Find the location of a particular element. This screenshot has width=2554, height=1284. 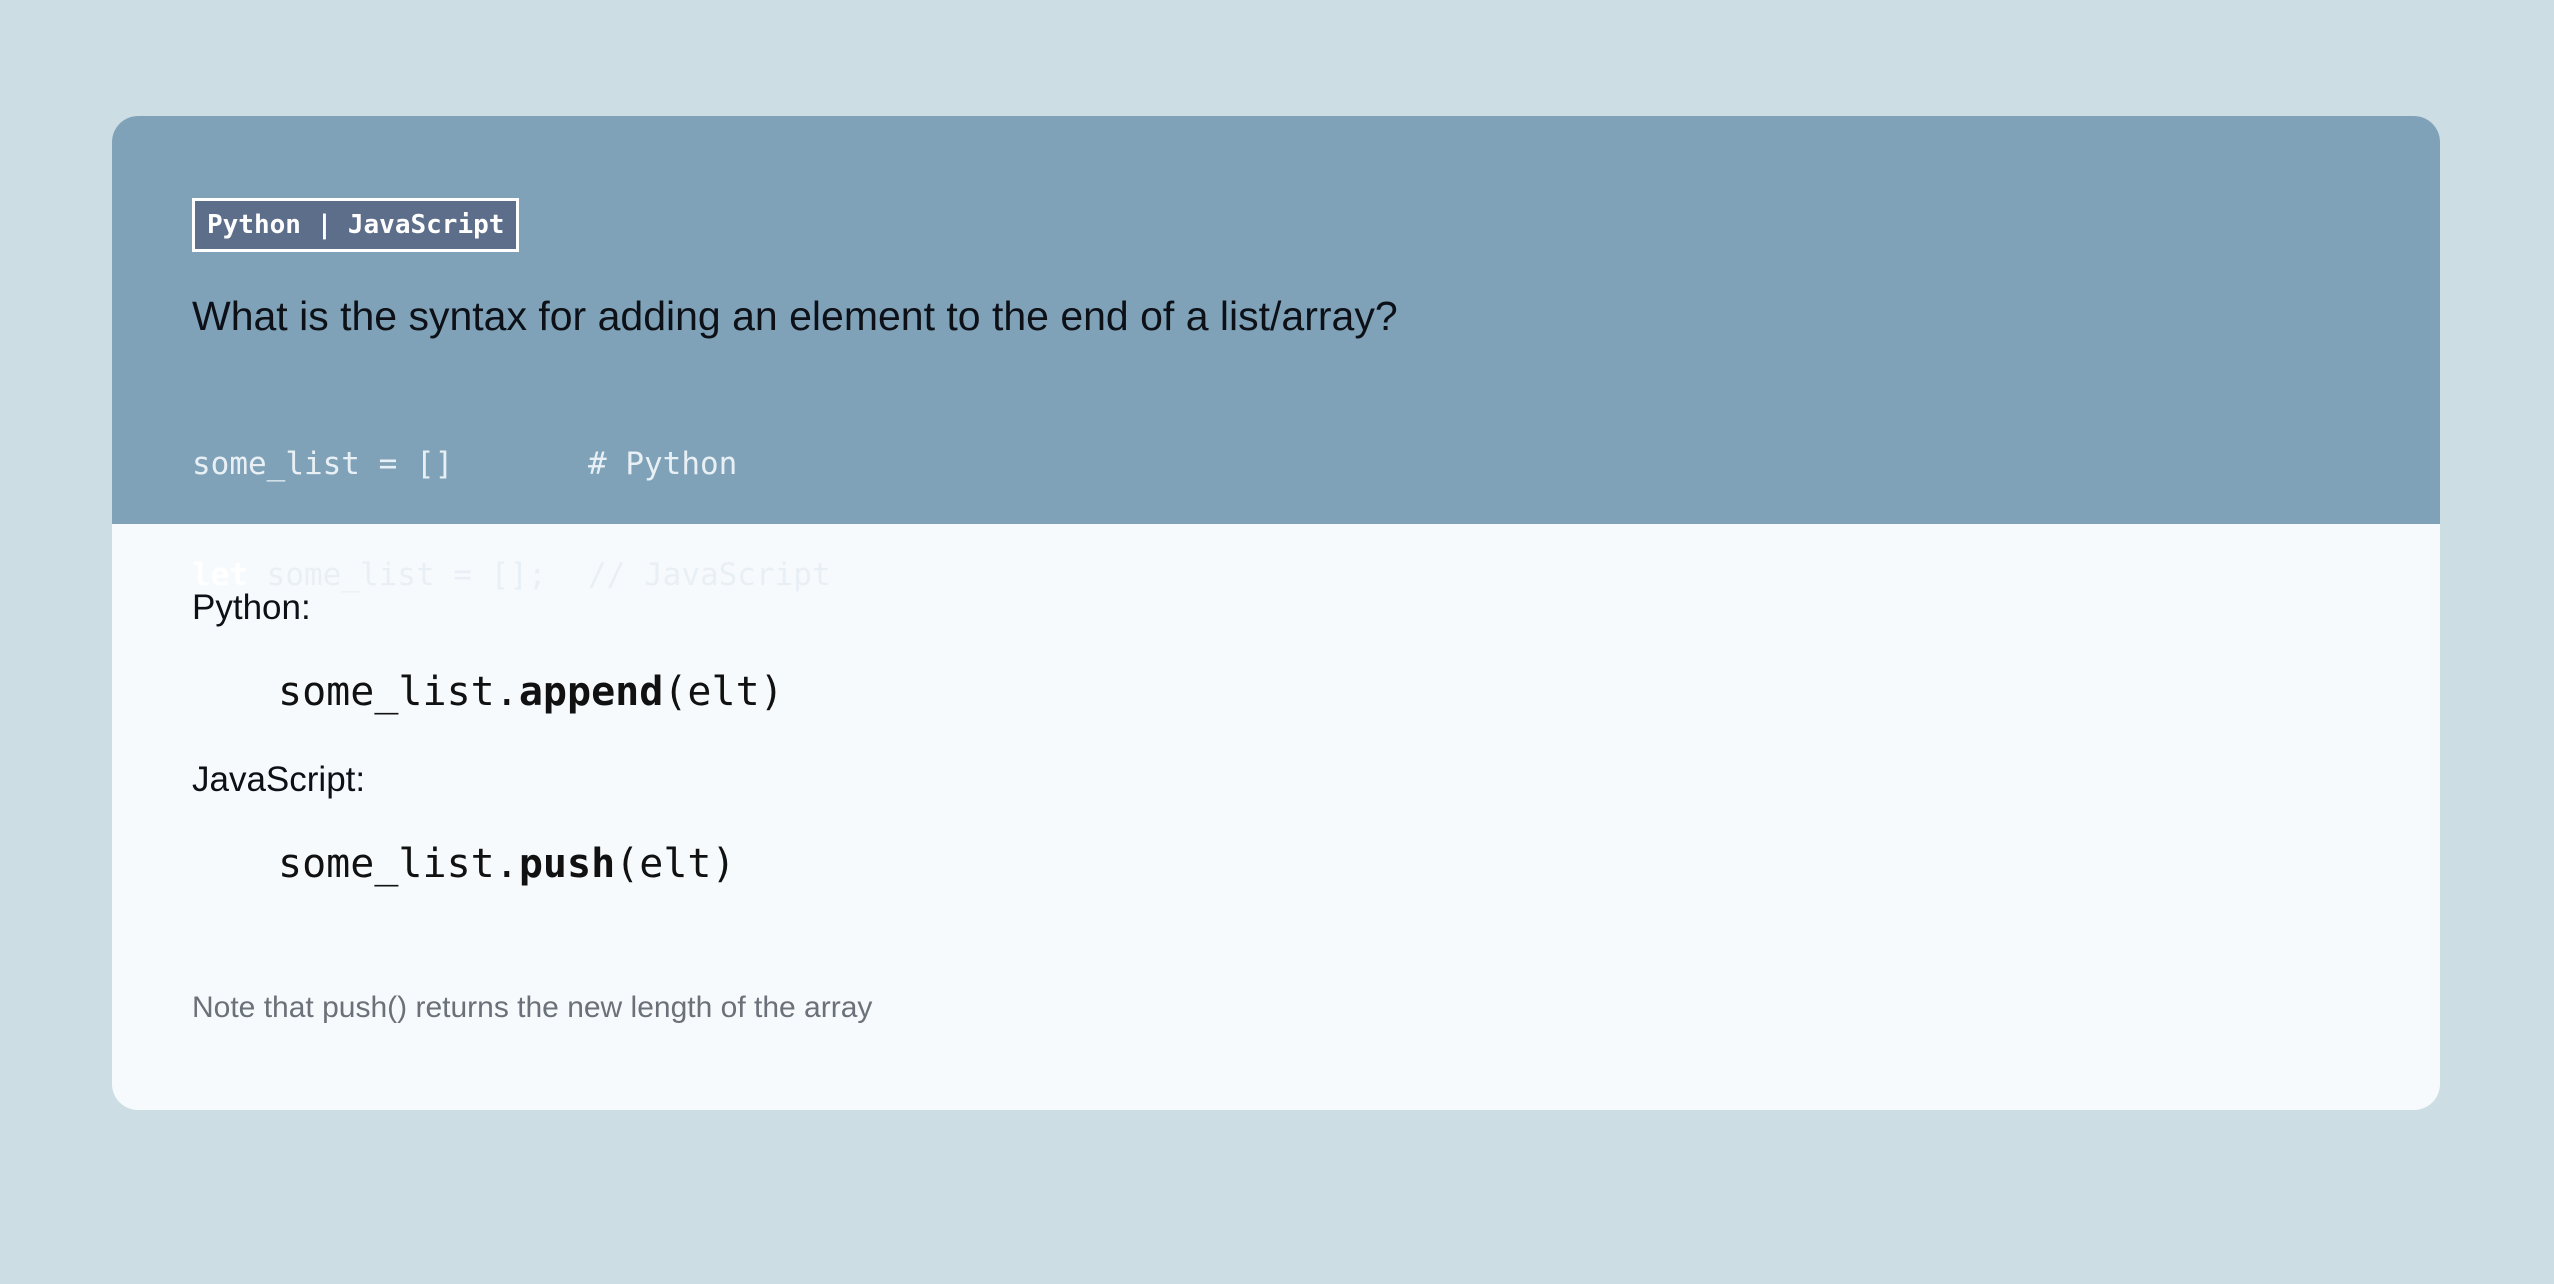

python-answer-label: Python: is located at coordinates (251, 607).